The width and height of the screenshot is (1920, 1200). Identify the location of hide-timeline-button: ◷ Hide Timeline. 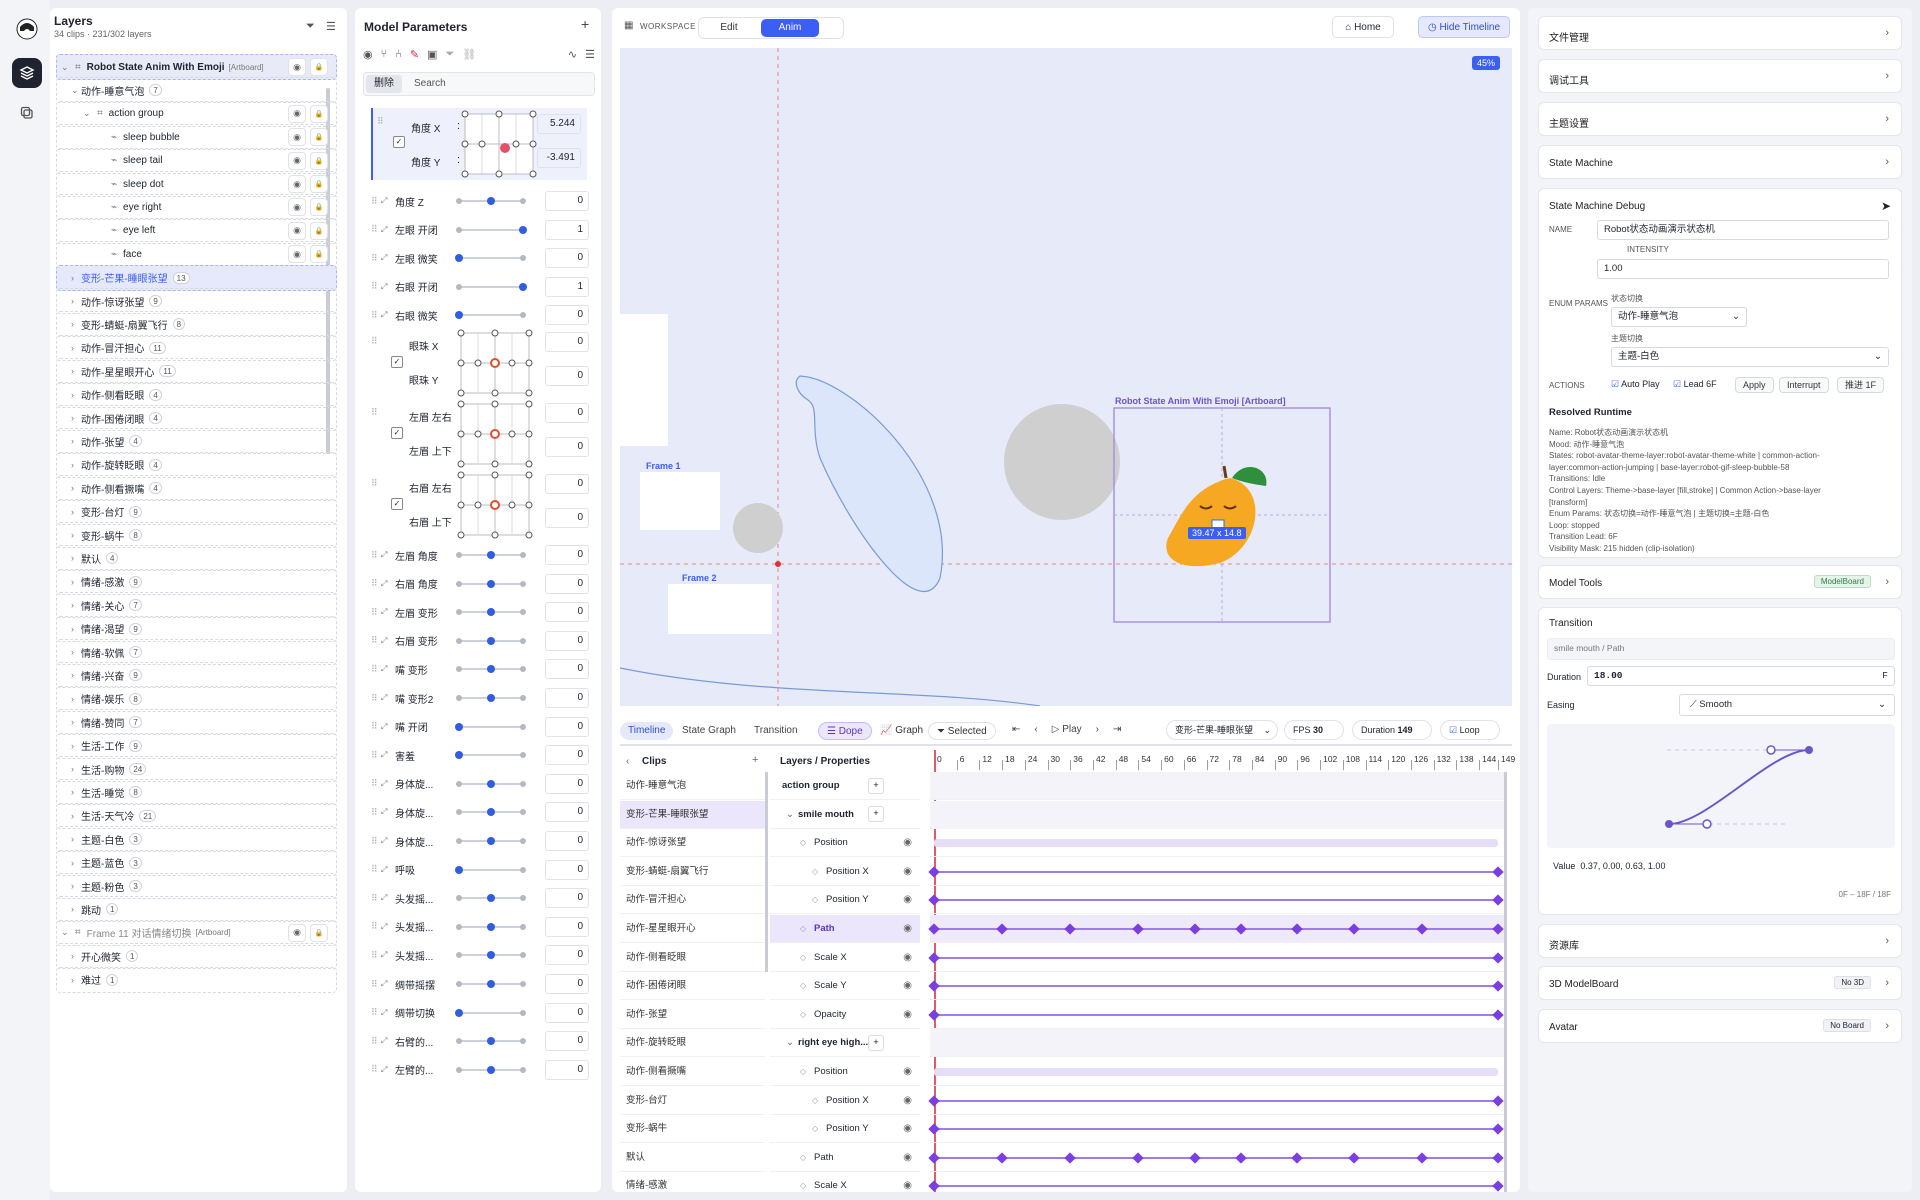
(1464, 27).